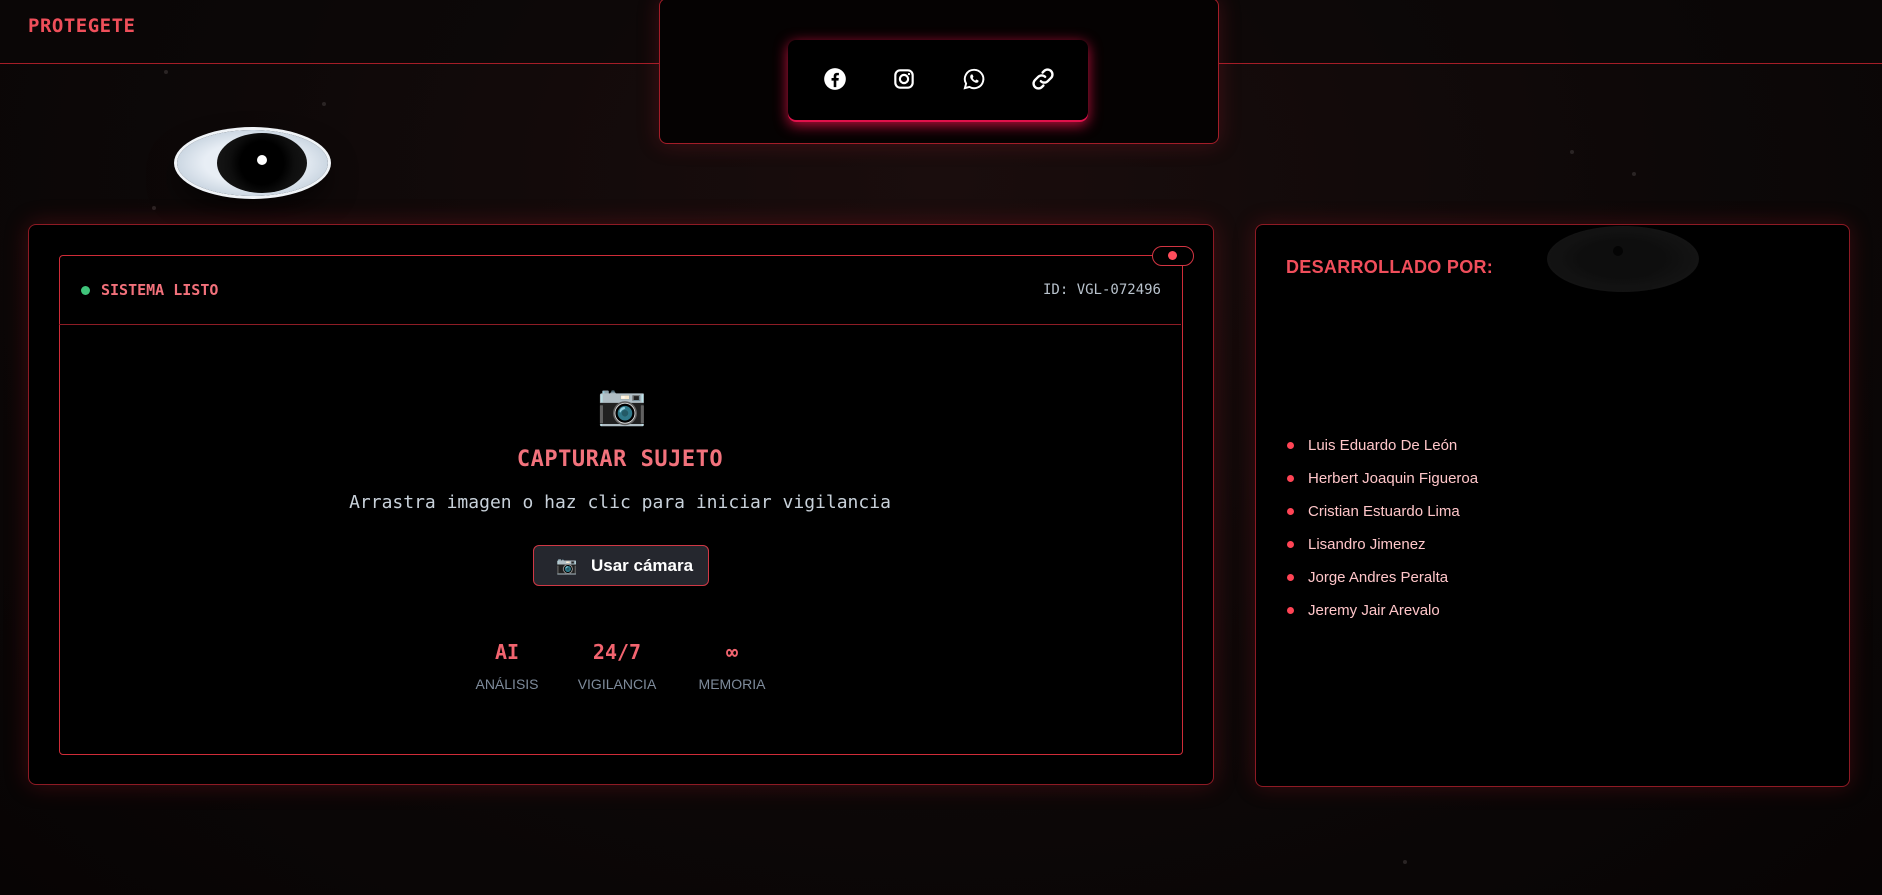  What do you see at coordinates (617, 684) in the screenshot?
I see `stat-label: VIGILANCIA` at bounding box center [617, 684].